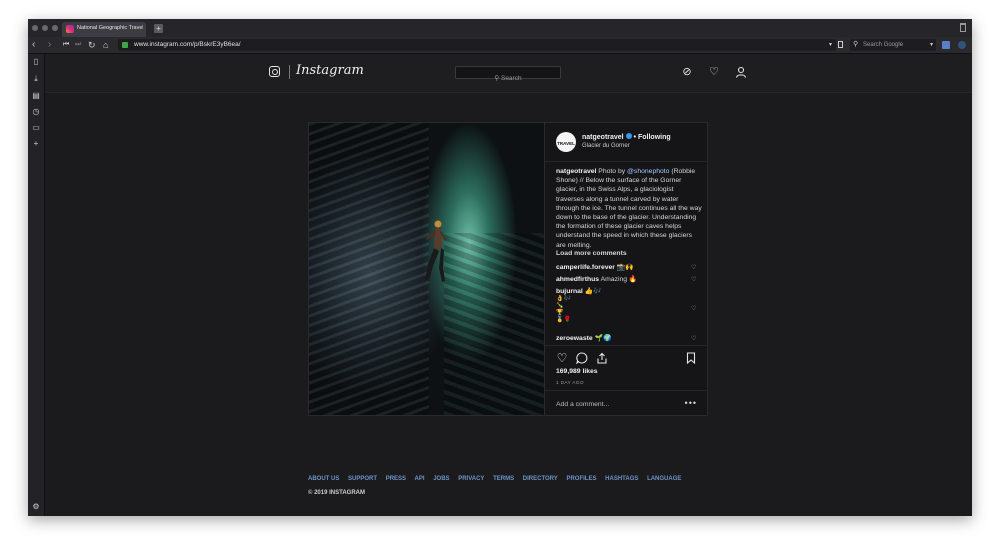 The width and height of the screenshot is (1000, 553). What do you see at coordinates (330, 70) in the screenshot?
I see `instagram-logo: Instagram` at bounding box center [330, 70].